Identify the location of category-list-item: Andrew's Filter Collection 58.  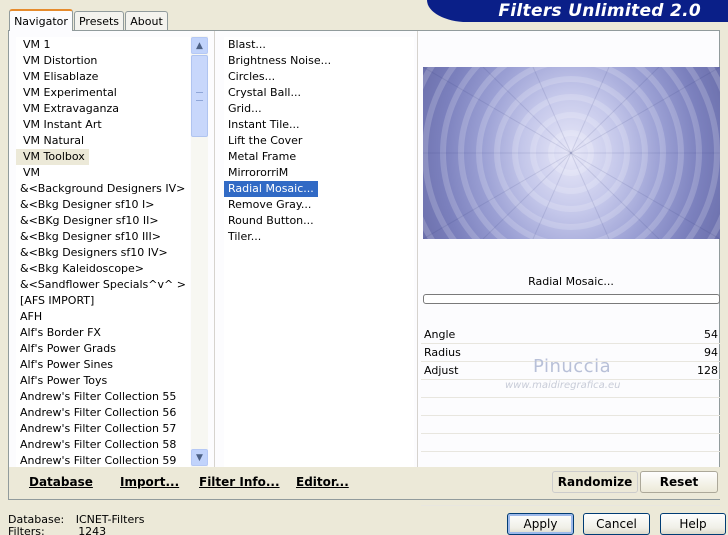
(103, 445).